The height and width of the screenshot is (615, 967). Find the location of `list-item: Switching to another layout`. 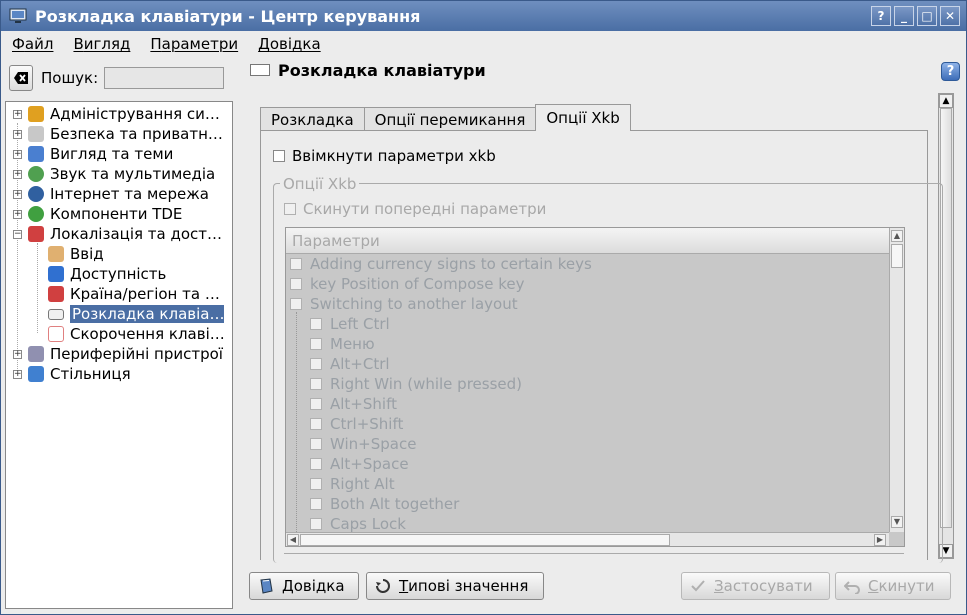

list-item: Switching to another layout is located at coordinates (404, 304).